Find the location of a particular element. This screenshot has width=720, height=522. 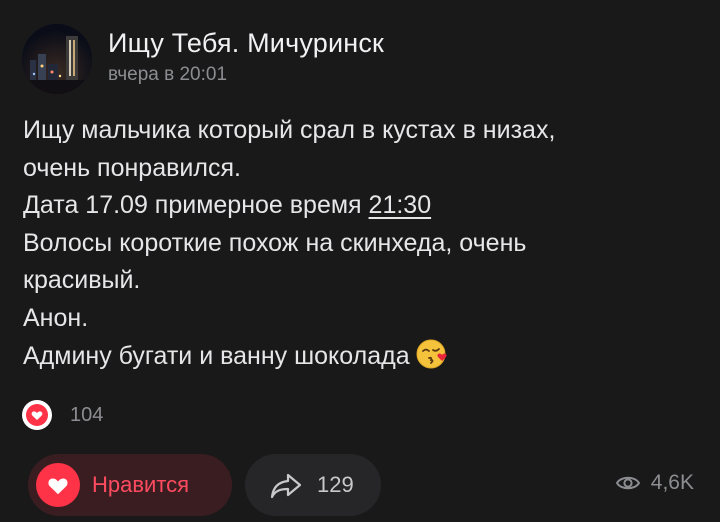

post-header: Ищу Тебя. Мичуринск вчера в 20:01 is located at coordinates (203, 59).